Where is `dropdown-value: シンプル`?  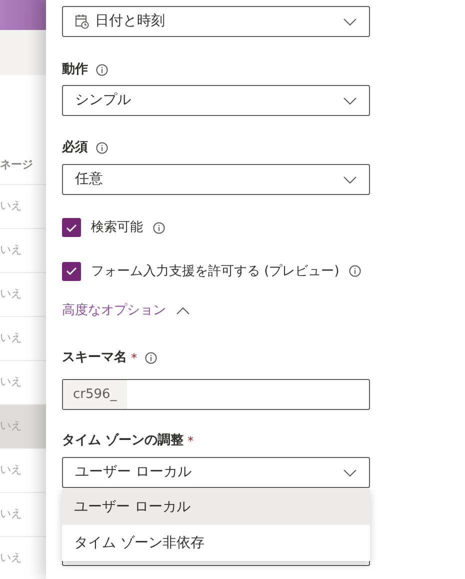
dropdown-value: シンプル is located at coordinates (103, 100).